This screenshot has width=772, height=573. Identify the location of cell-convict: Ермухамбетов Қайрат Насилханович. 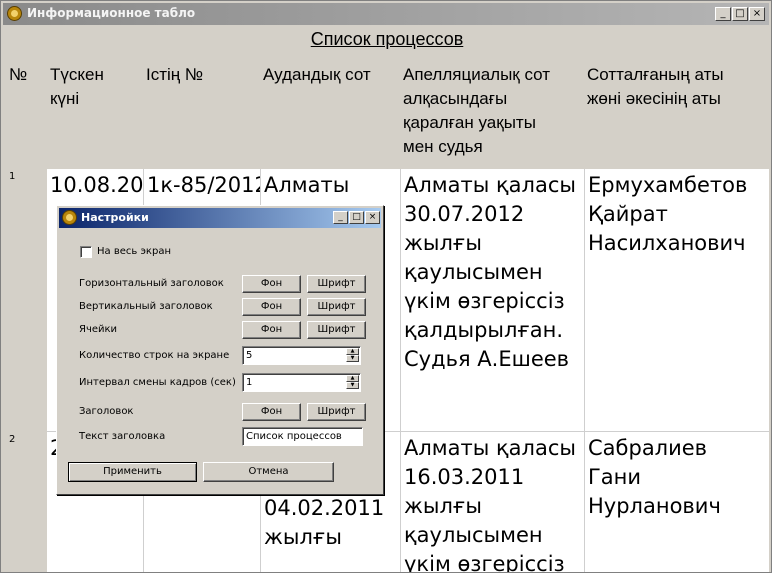
(668, 214).